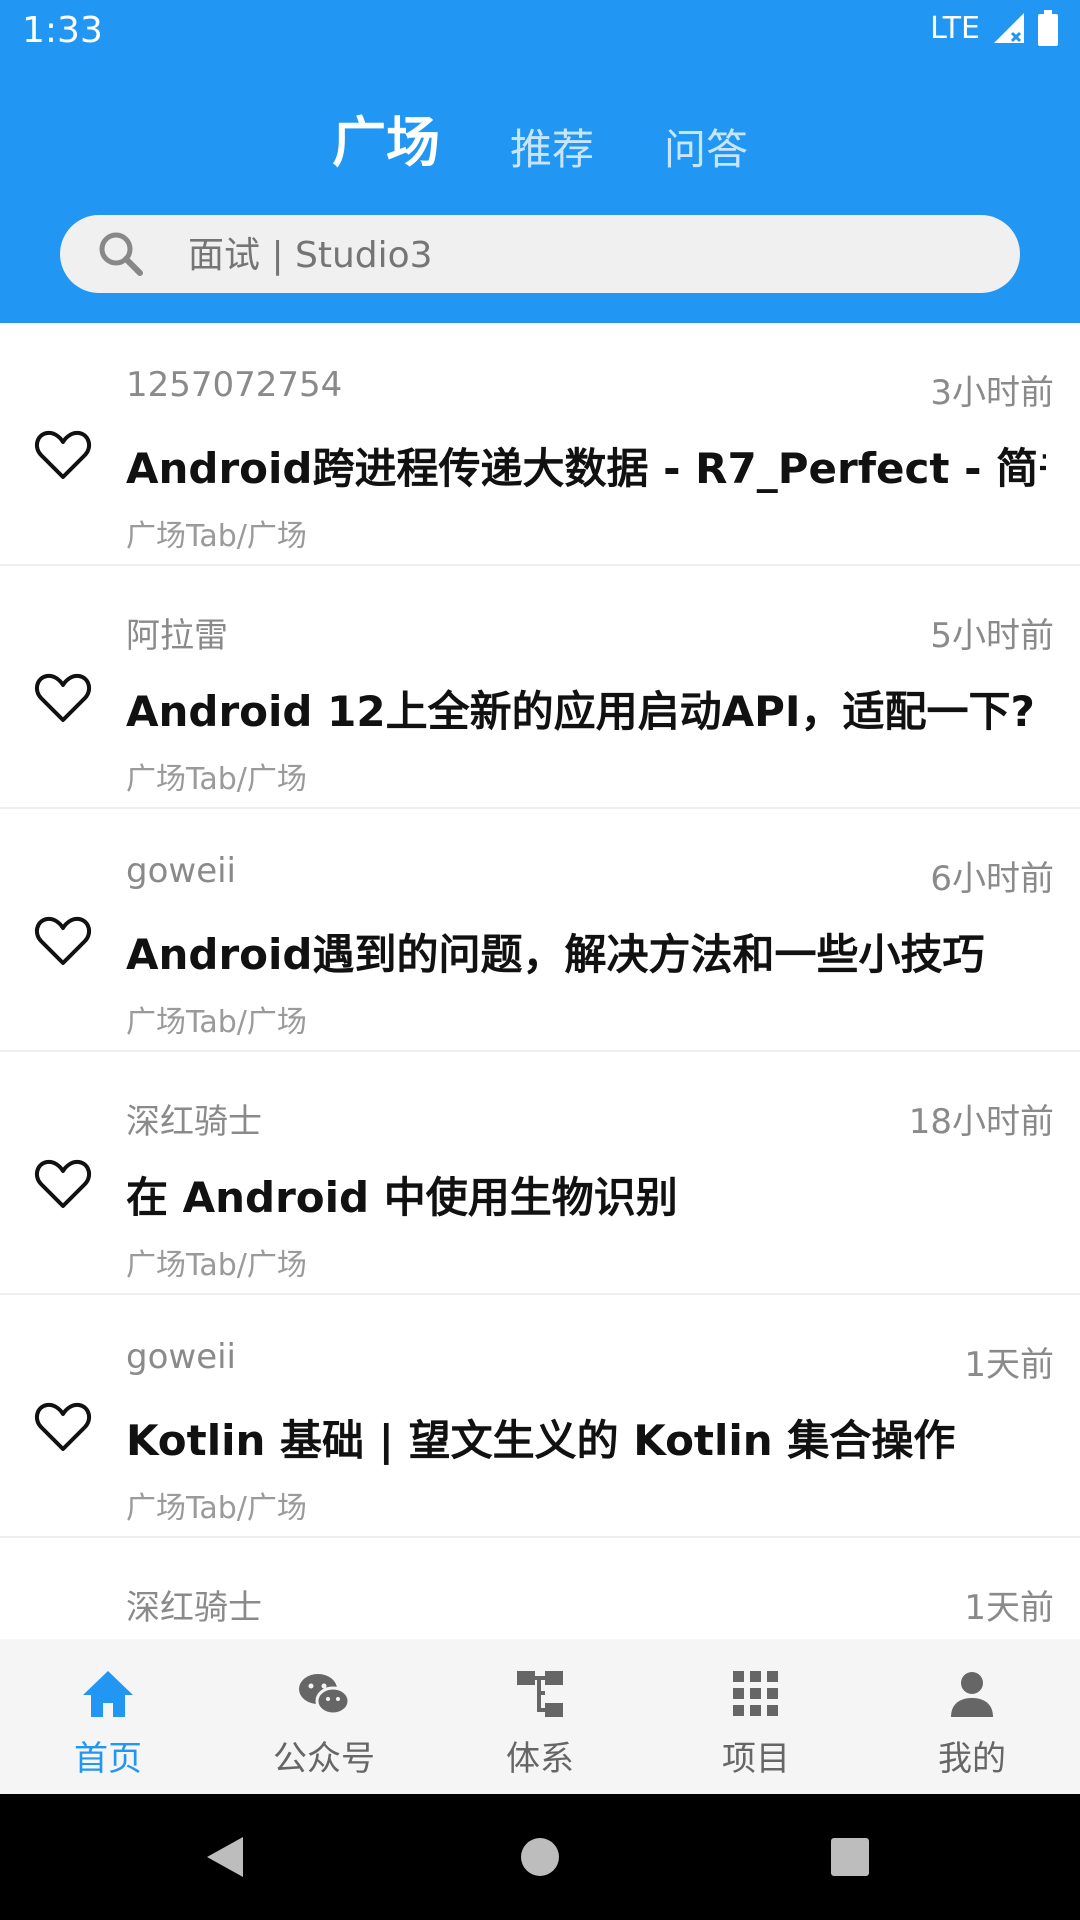 The height and width of the screenshot is (1920, 1080). What do you see at coordinates (992, 393) in the screenshot?
I see `article-time: 3小时前` at bounding box center [992, 393].